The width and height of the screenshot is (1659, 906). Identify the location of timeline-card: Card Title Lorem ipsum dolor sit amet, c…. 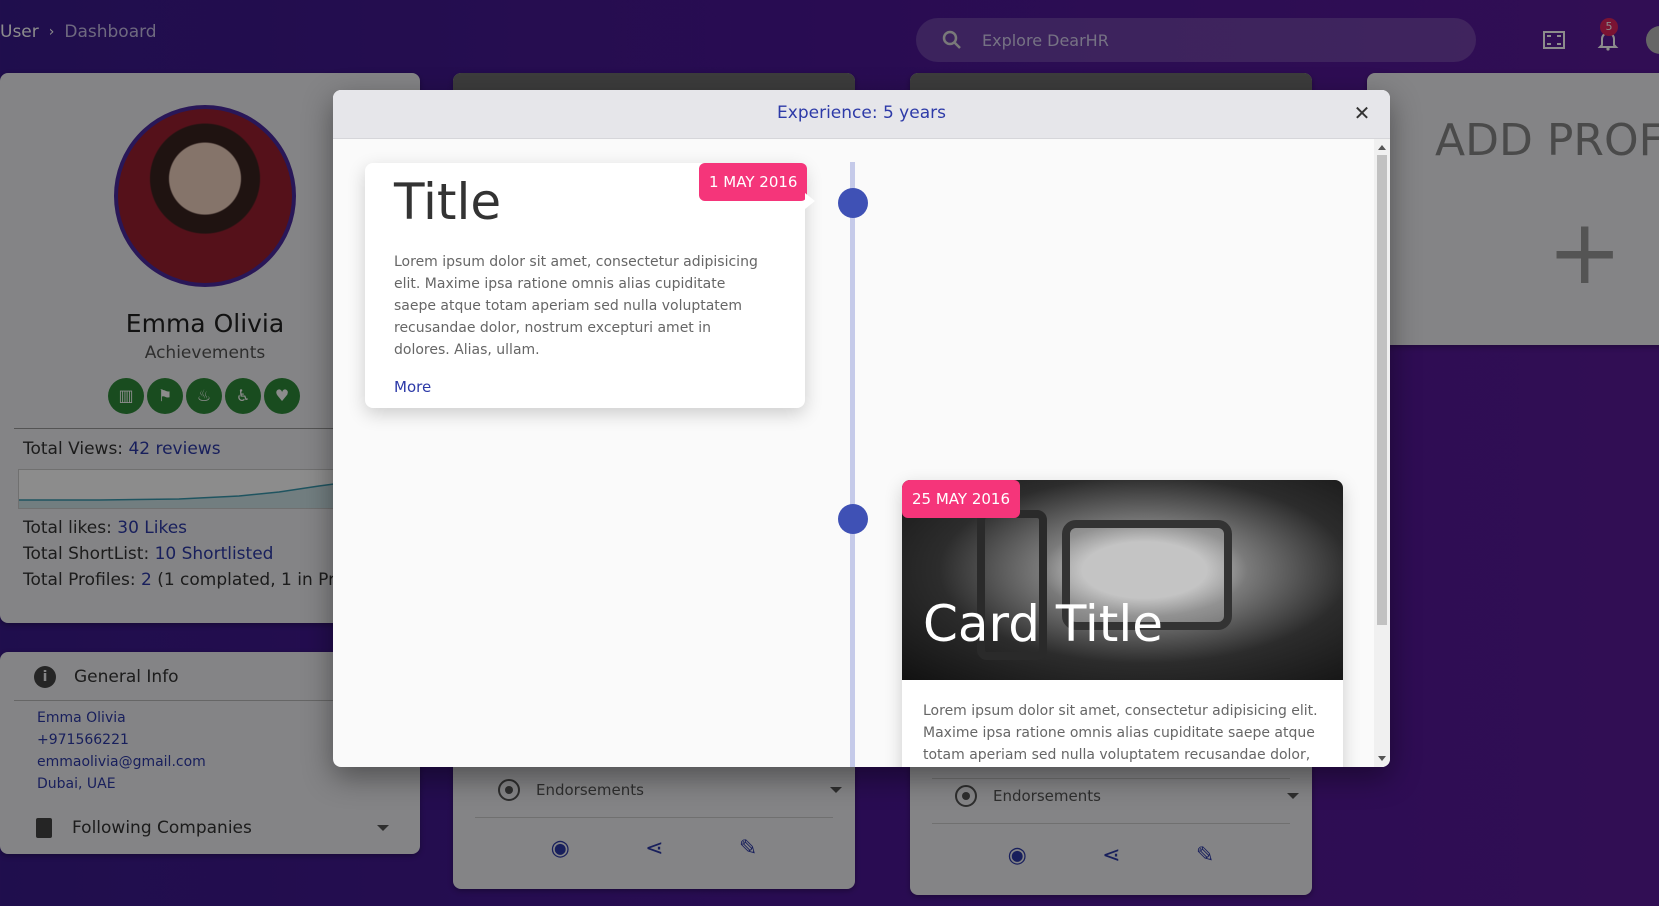
(1122, 623).